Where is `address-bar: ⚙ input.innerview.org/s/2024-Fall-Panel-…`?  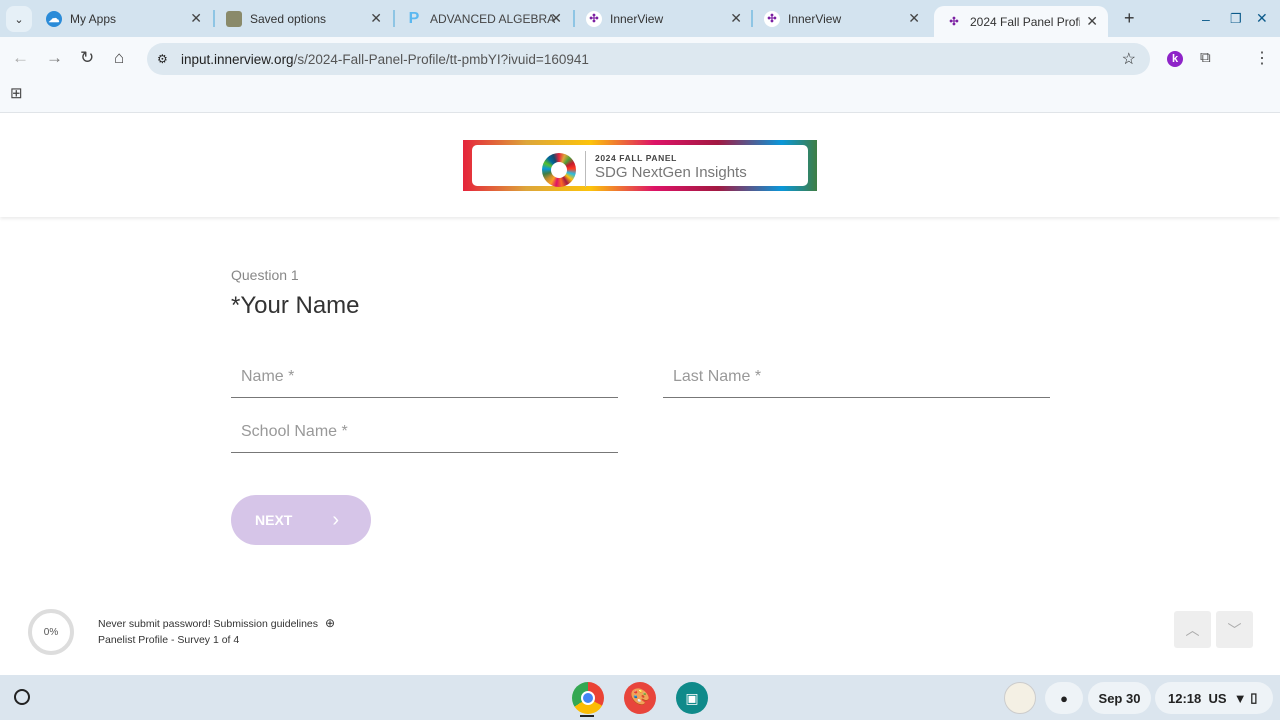 address-bar: ⚙ input.innerview.org/s/2024-Fall-Panel-… is located at coordinates (648, 59).